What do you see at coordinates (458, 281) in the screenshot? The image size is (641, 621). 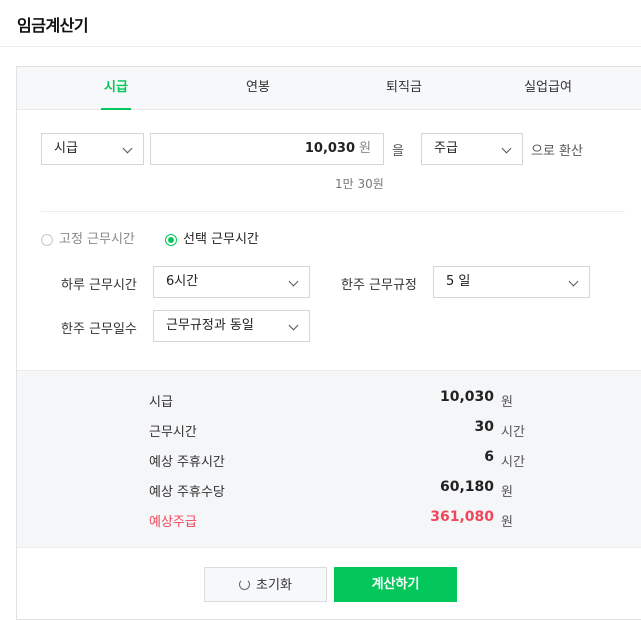 I see `weekly-rule-value: 5 일` at bounding box center [458, 281].